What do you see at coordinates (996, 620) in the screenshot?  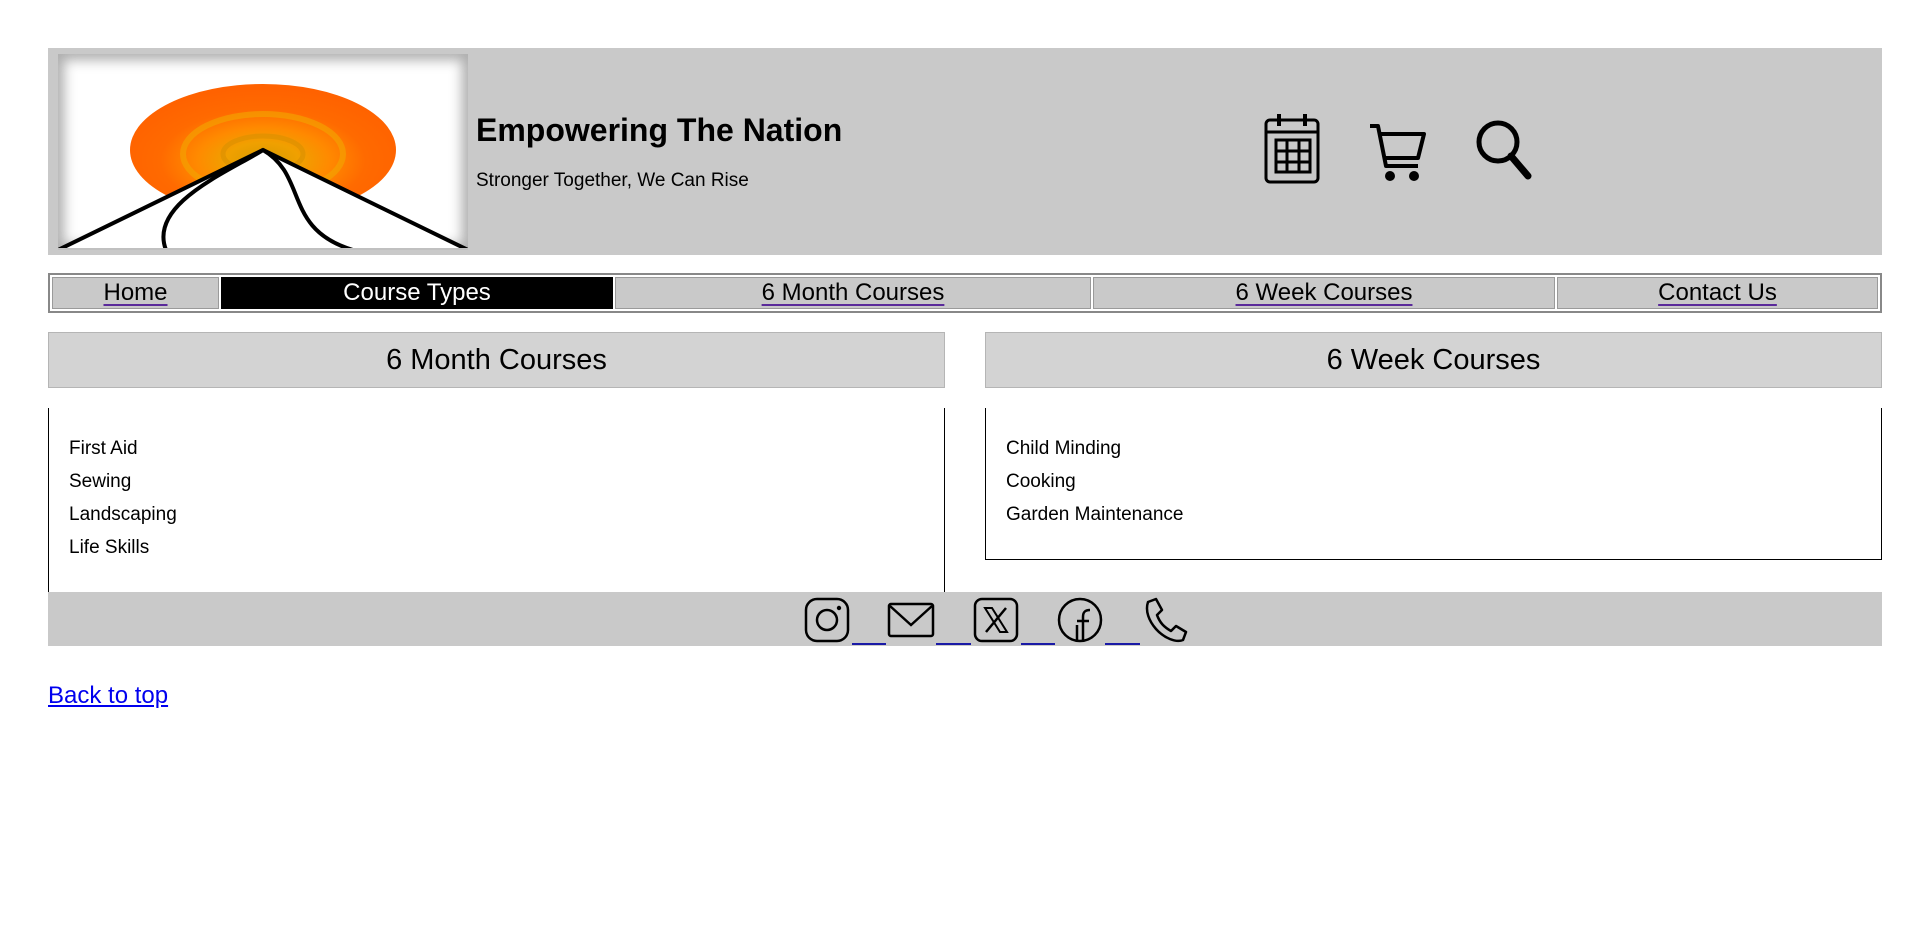 I see `x-icon` at bounding box center [996, 620].